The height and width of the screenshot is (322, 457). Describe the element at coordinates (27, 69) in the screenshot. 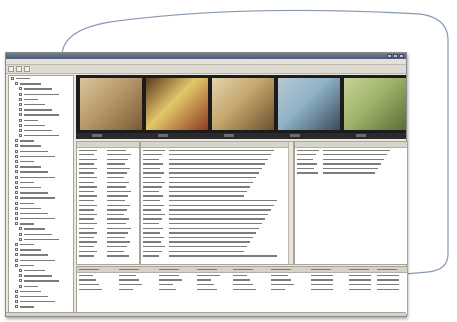

I see `home-icon` at that location.